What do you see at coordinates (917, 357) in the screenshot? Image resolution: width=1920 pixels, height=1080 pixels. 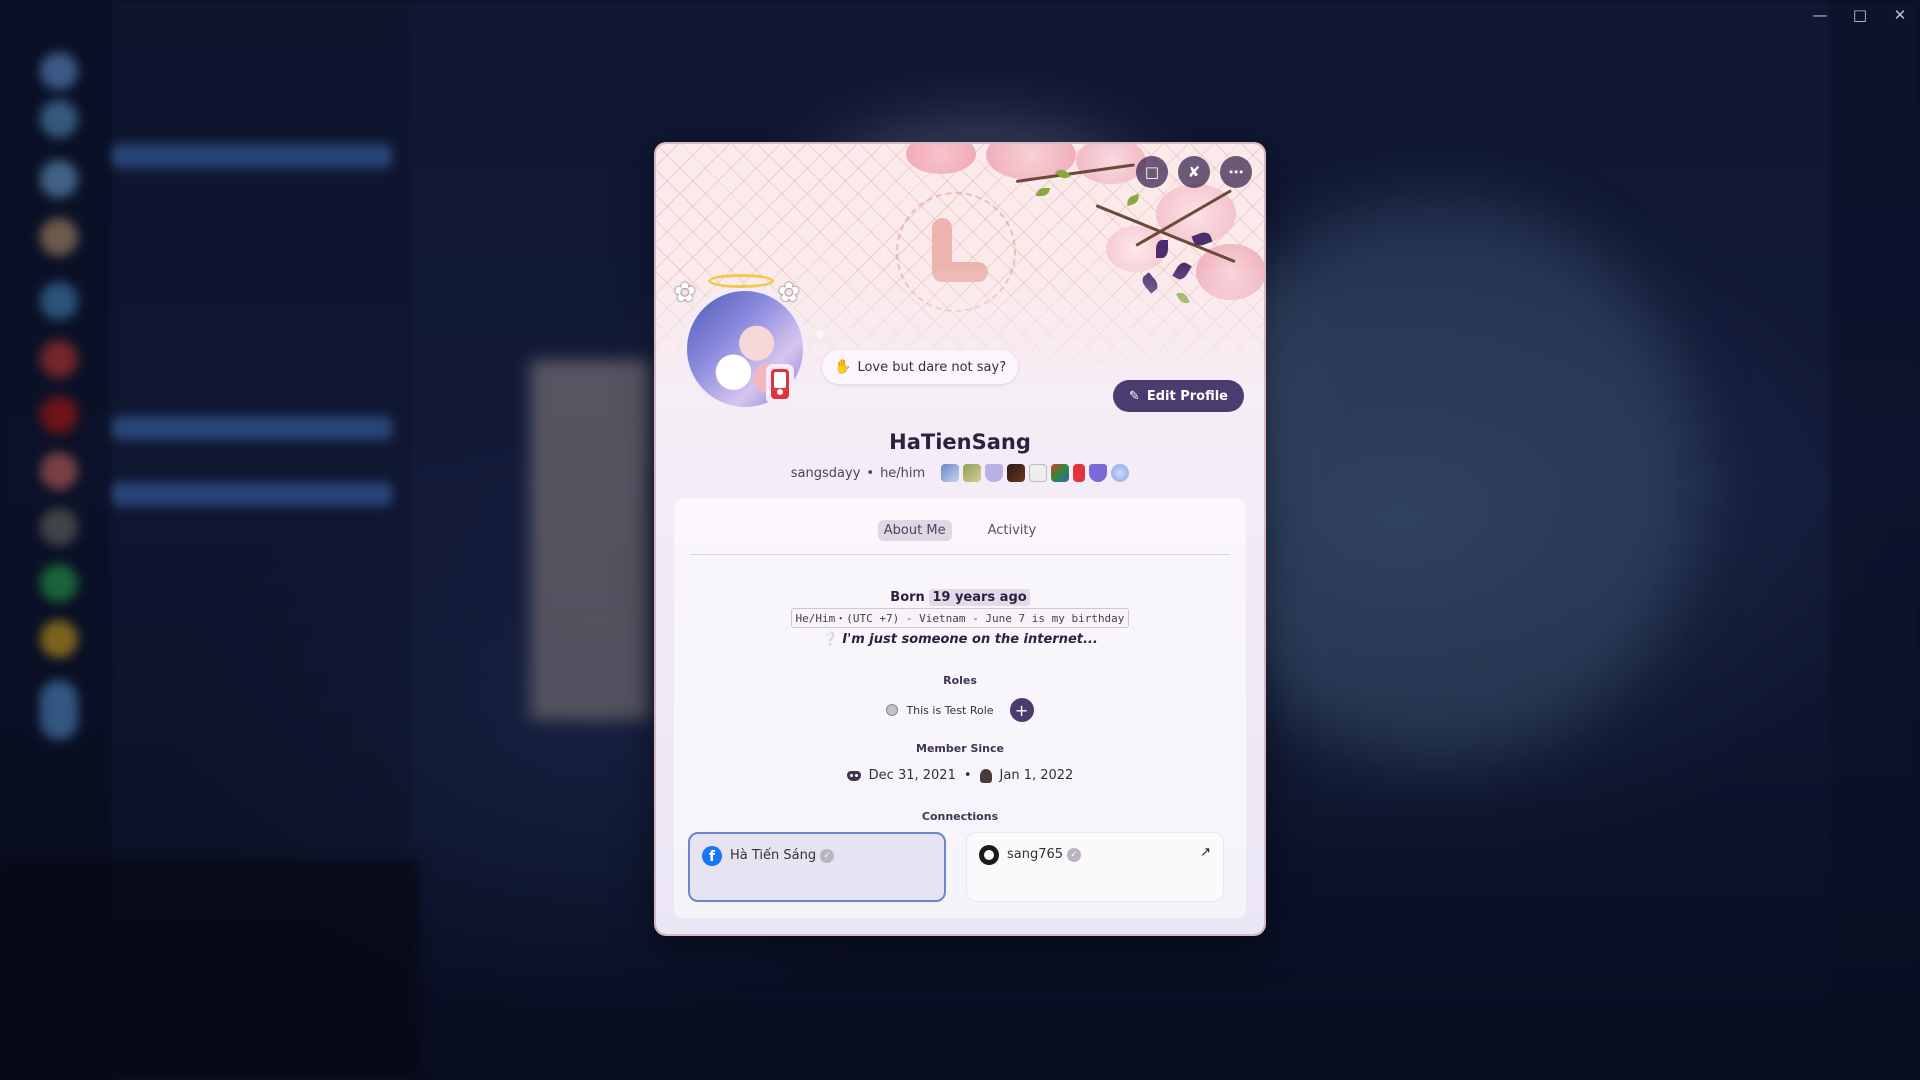 I see `custom-status-bubble: ✋ Love but dare not say?` at bounding box center [917, 357].